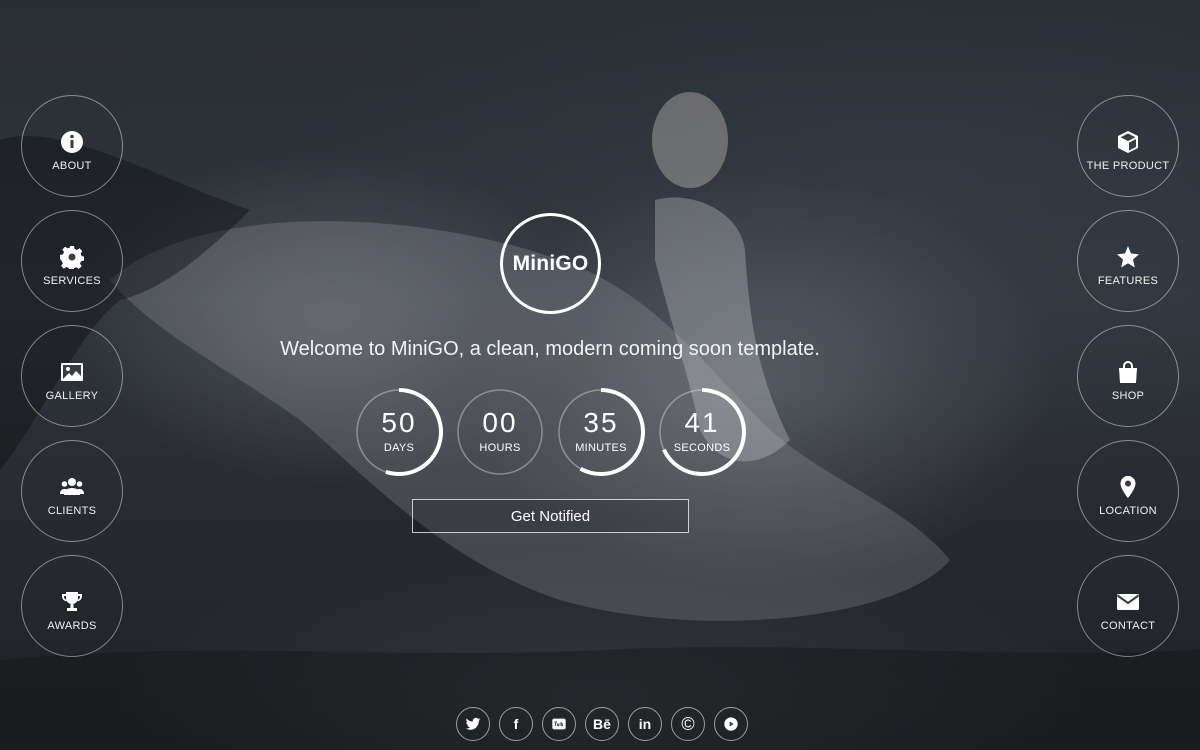  What do you see at coordinates (1128, 511) in the screenshot?
I see `nav-label: LOCATION` at bounding box center [1128, 511].